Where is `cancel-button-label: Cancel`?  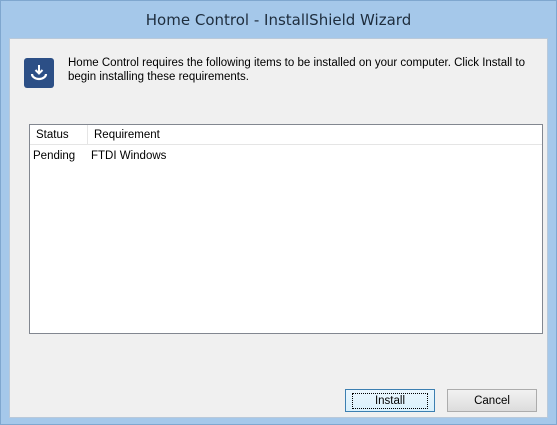 cancel-button-label: Cancel is located at coordinates (492, 400).